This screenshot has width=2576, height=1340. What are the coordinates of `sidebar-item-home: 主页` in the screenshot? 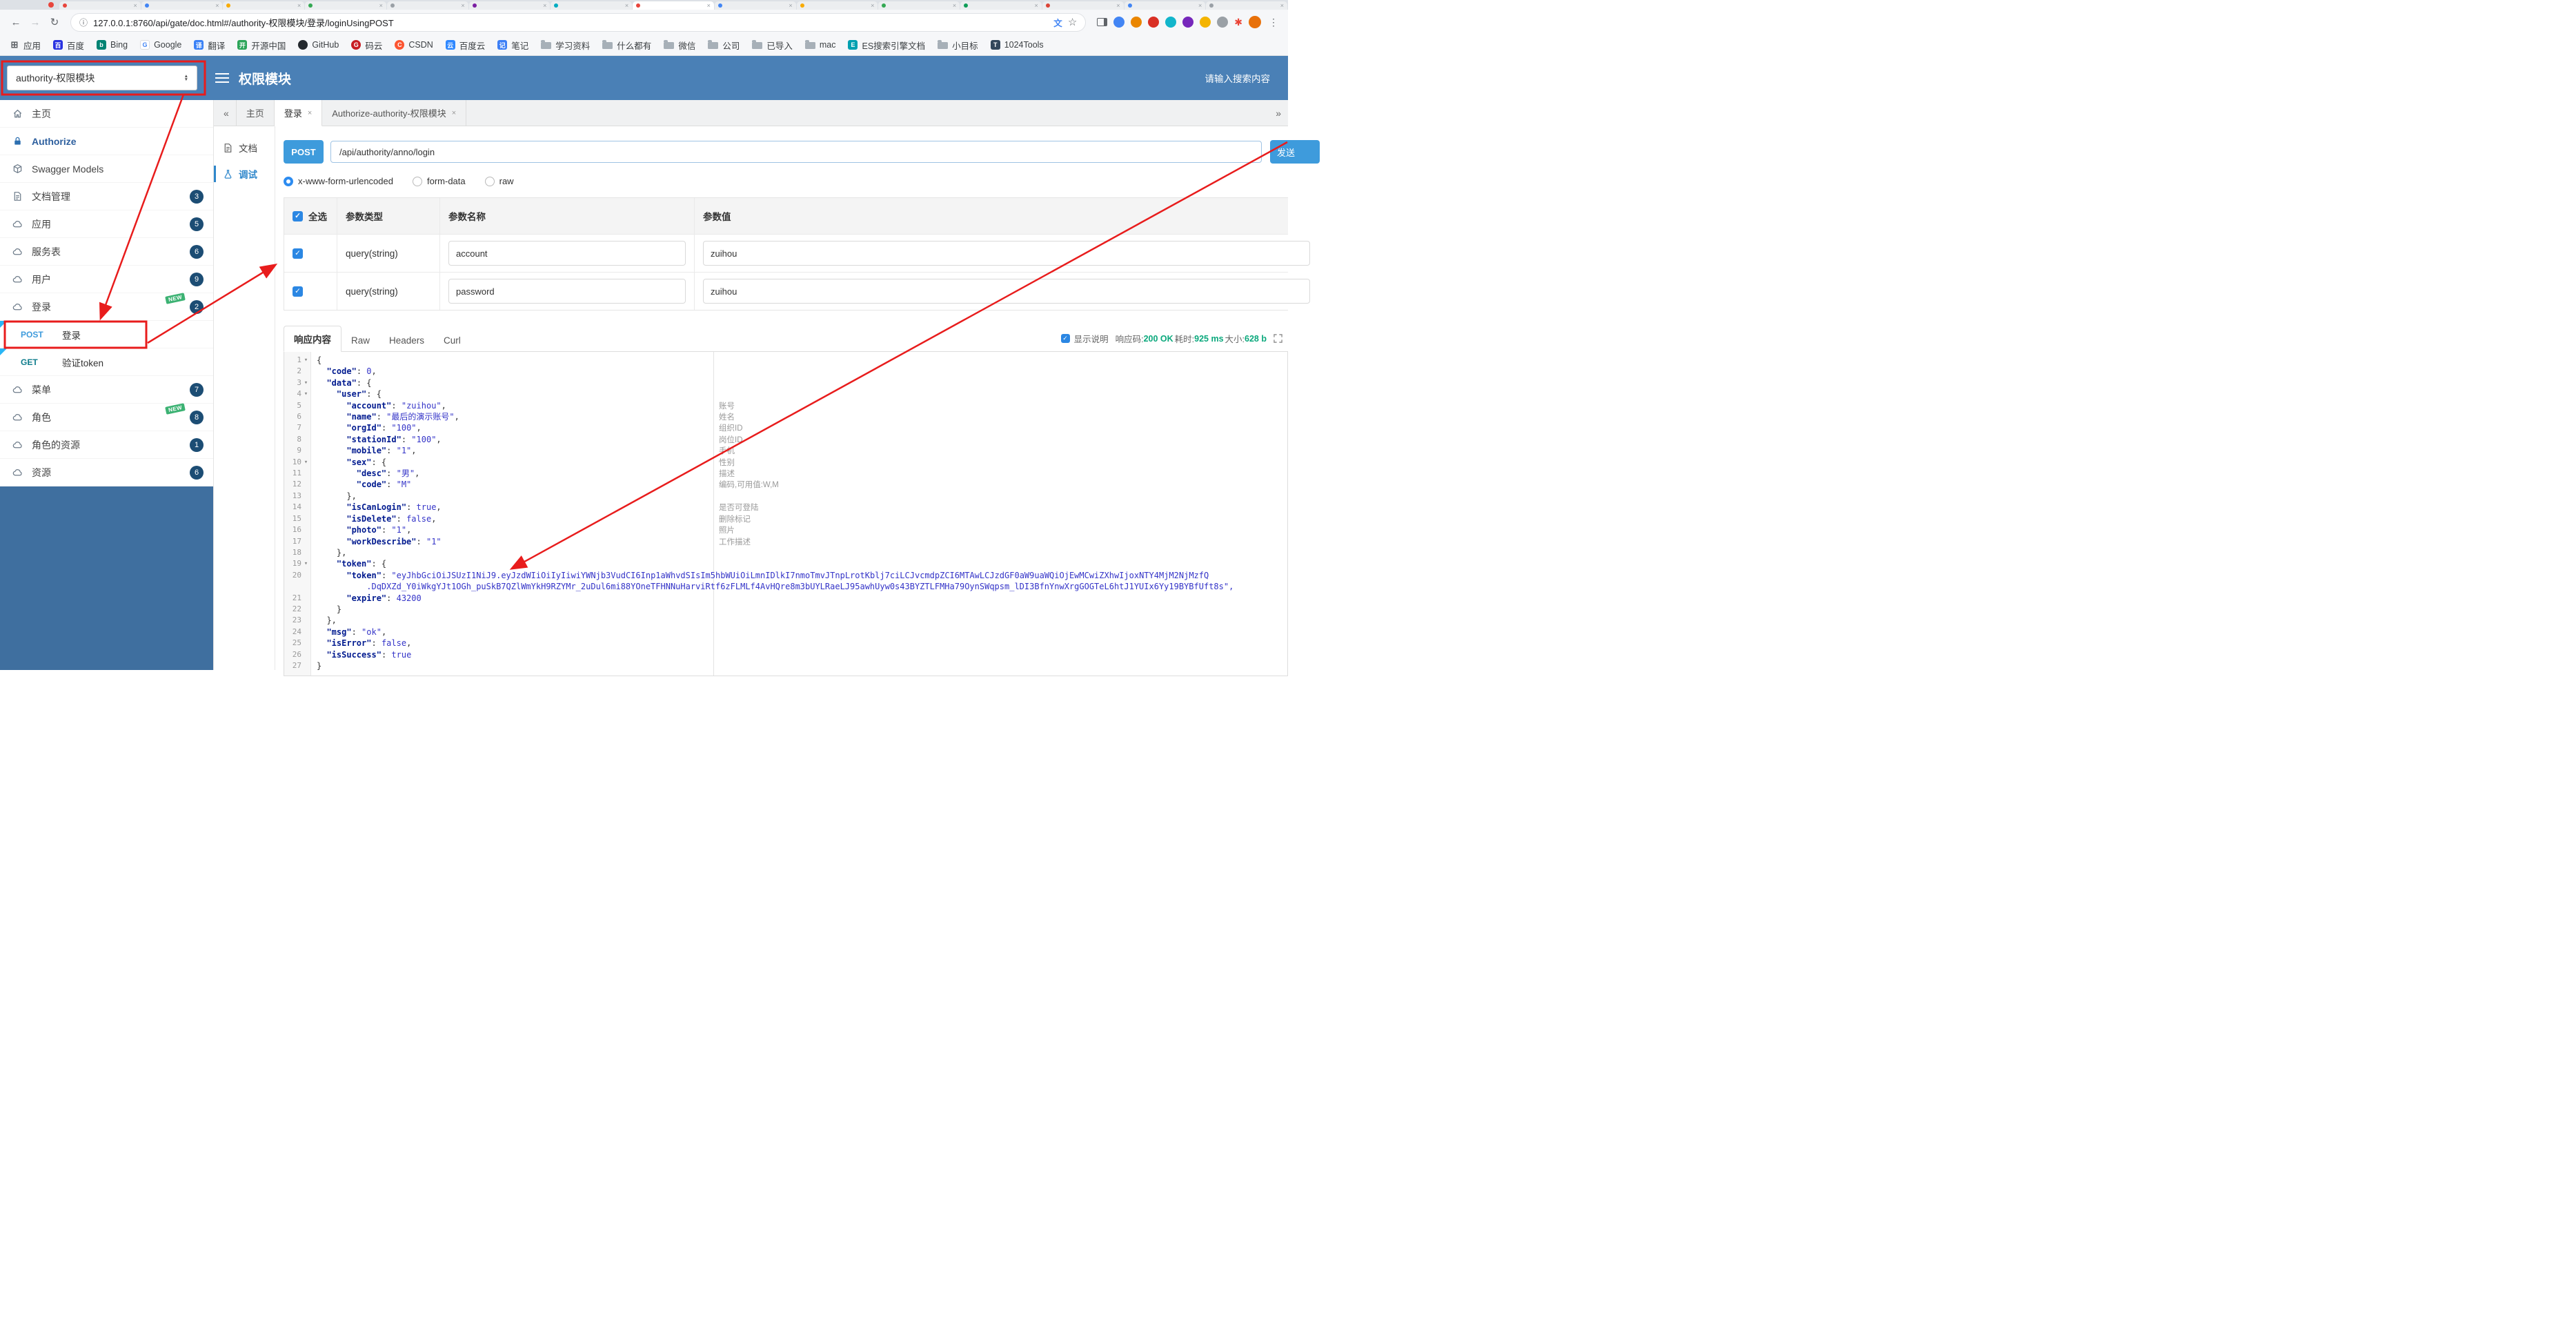 It's located at (106, 114).